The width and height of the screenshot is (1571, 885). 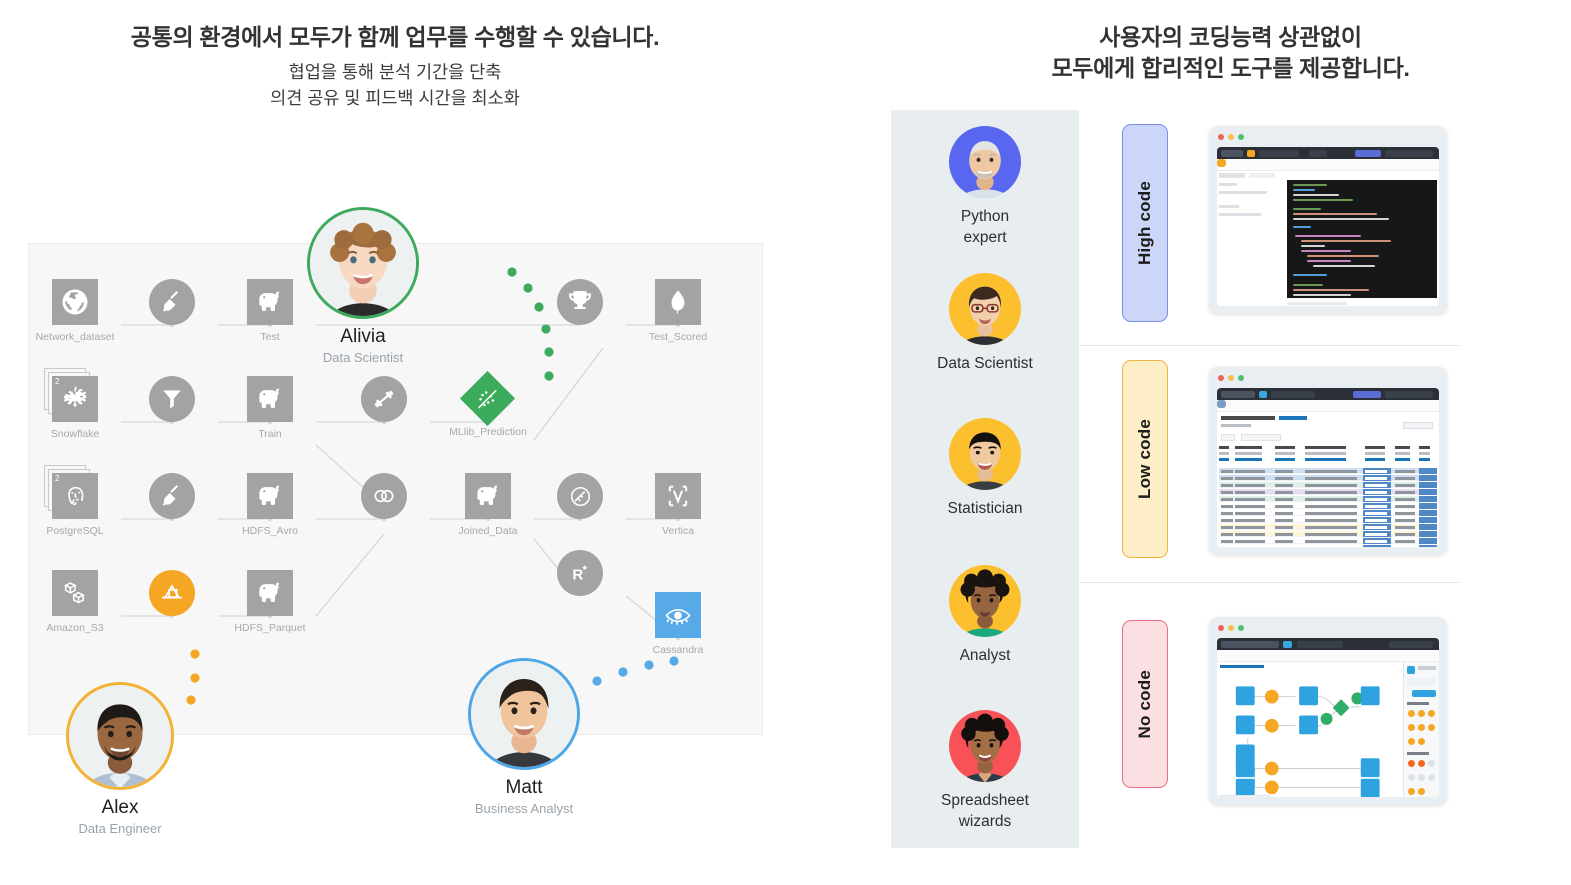 What do you see at coordinates (488, 531) in the screenshot?
I see `node-label: Joined_Data` at bounding box center [488, 531].